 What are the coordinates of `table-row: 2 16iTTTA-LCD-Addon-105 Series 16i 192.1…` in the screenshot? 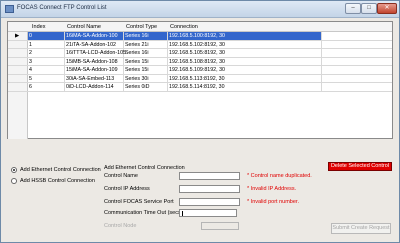 It's located at (200, 53).